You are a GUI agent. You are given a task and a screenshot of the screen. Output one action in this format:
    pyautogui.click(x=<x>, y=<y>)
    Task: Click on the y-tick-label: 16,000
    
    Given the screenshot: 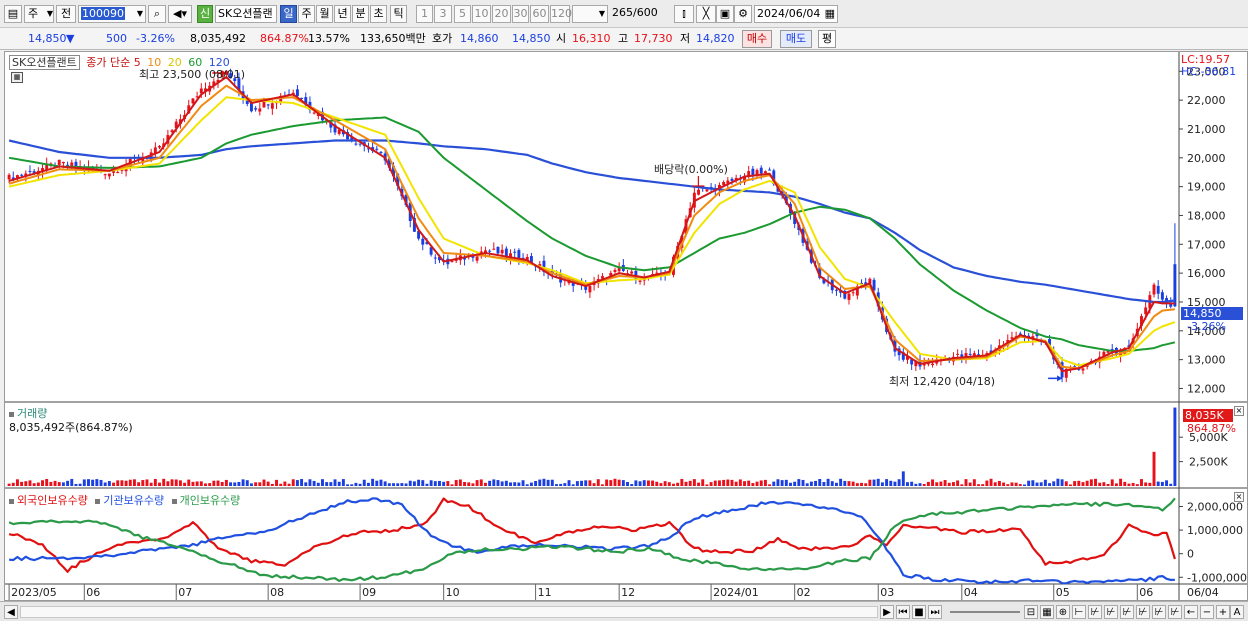 What is the action you would take?
    pyautogui.click(x=1206, y=273)
    